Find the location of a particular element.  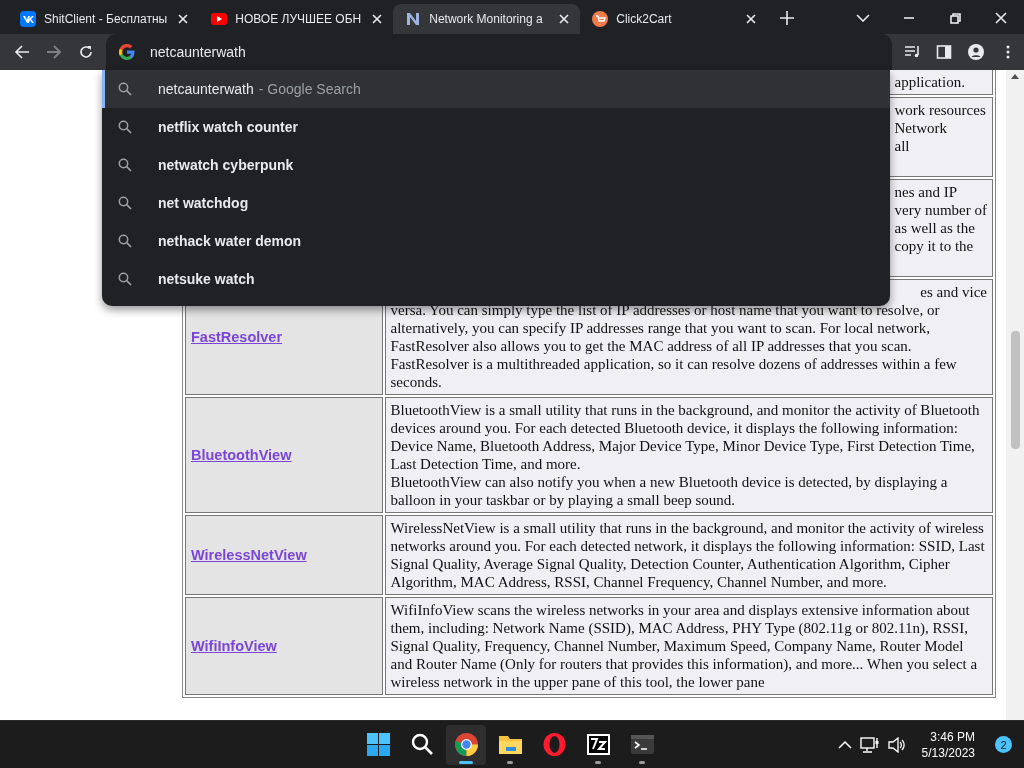

back-arrow-icon is located at coordinates (22, 52).